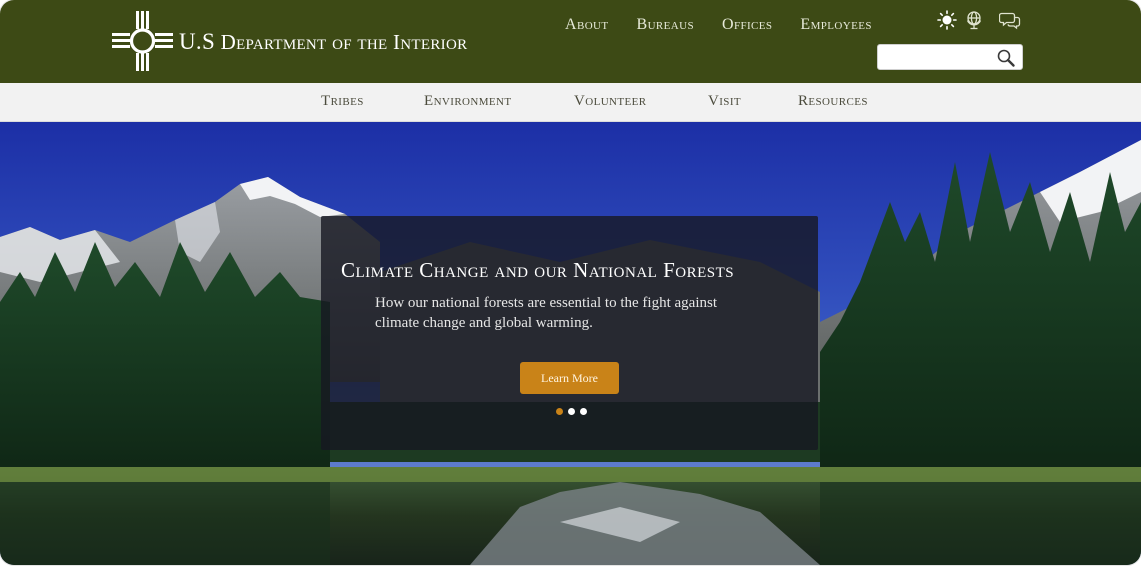 Image resolution: width=1141 pixels, height=567 pixels. I want to click on nav-link-offices: Offices, so click(747, 25).